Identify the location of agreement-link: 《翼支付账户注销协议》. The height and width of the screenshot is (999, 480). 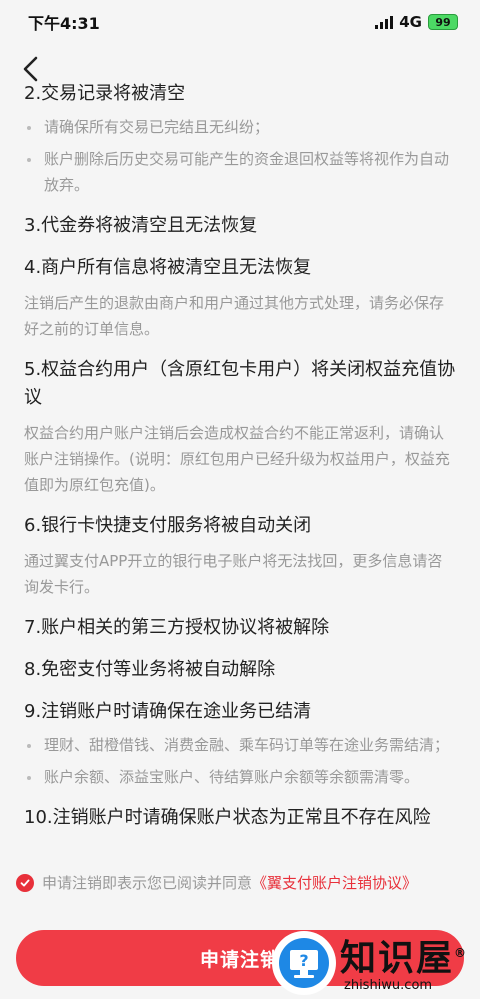
(334, 883).